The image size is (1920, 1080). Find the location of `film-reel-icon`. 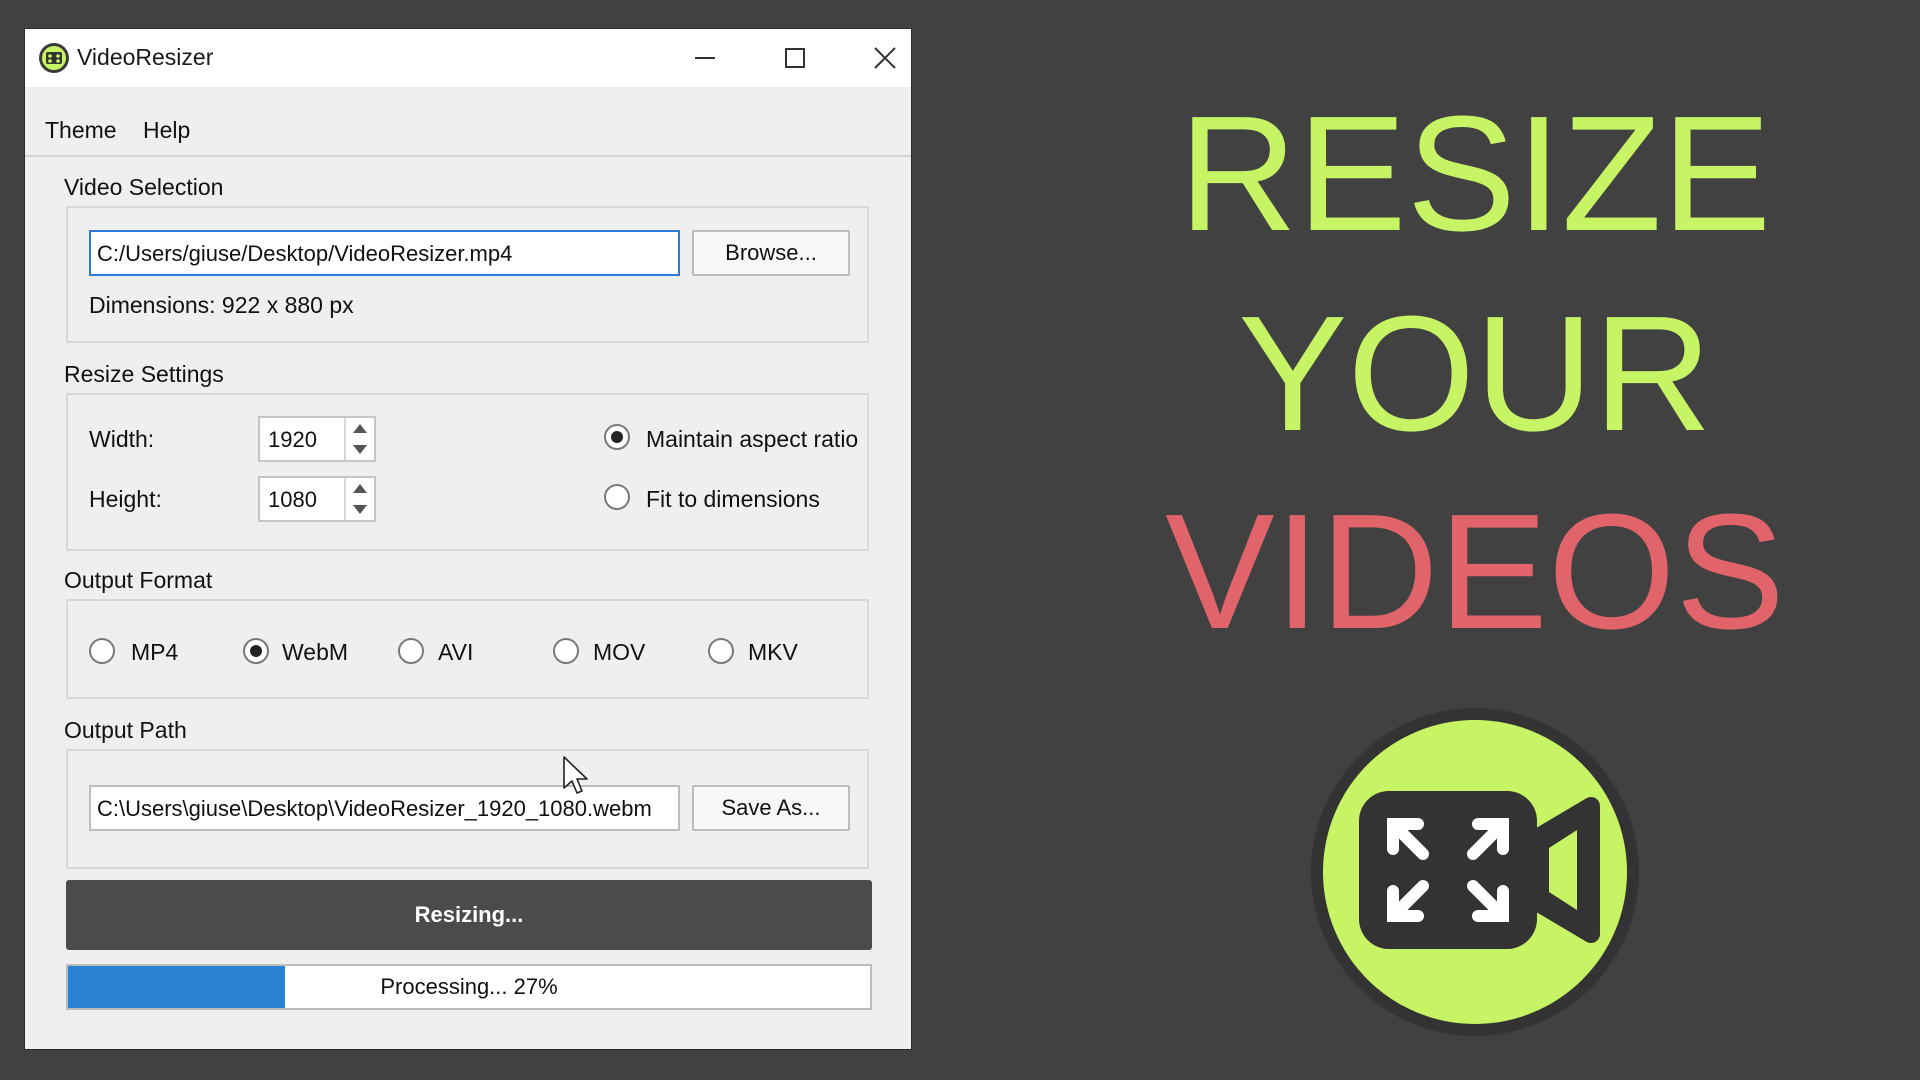

film-reel-icon is located at coordinates (54, 58).